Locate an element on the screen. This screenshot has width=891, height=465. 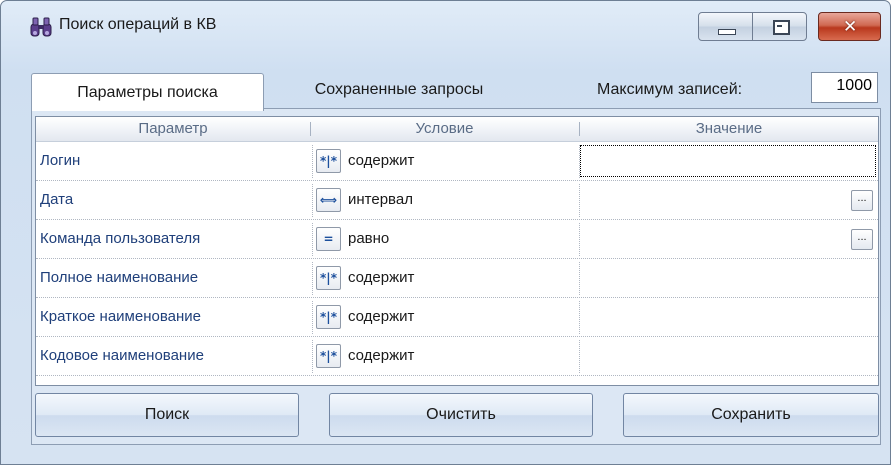
condition-text: интервал is located at coordinates (380, 199).